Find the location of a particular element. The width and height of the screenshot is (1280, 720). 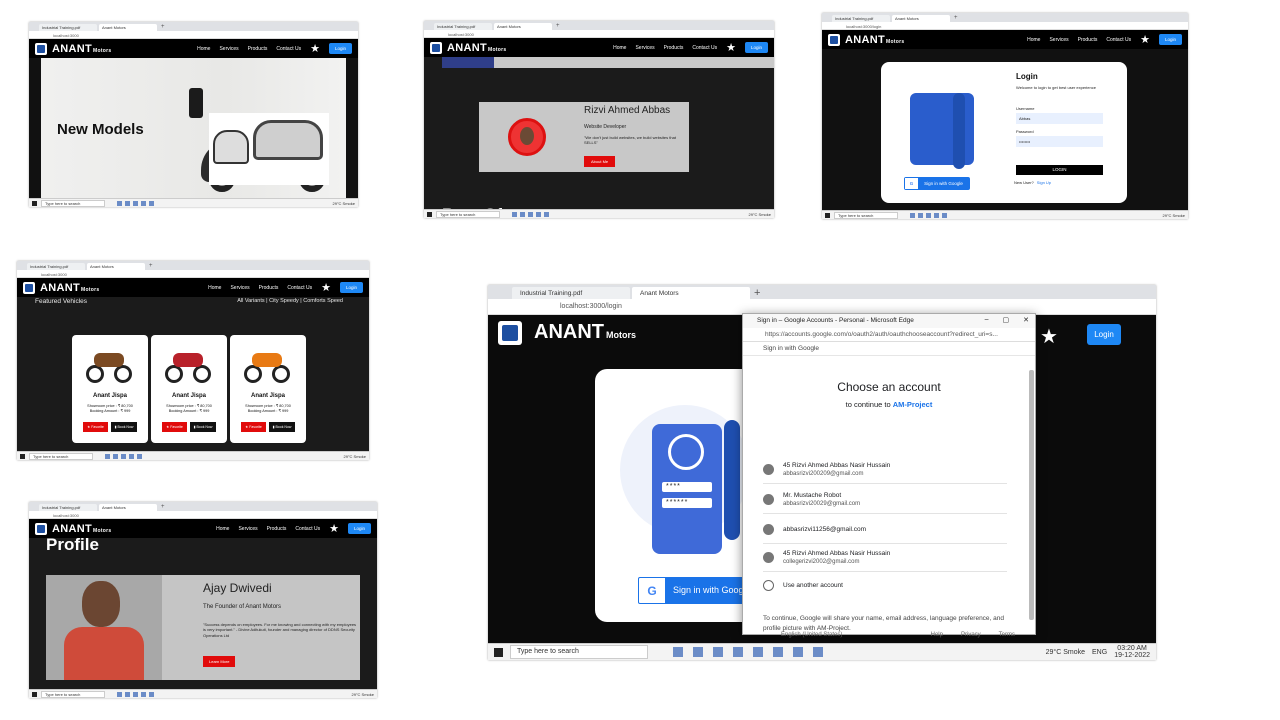

account-item: abbasrizvi11256@gmail.com is located at coordinates (885, 530).